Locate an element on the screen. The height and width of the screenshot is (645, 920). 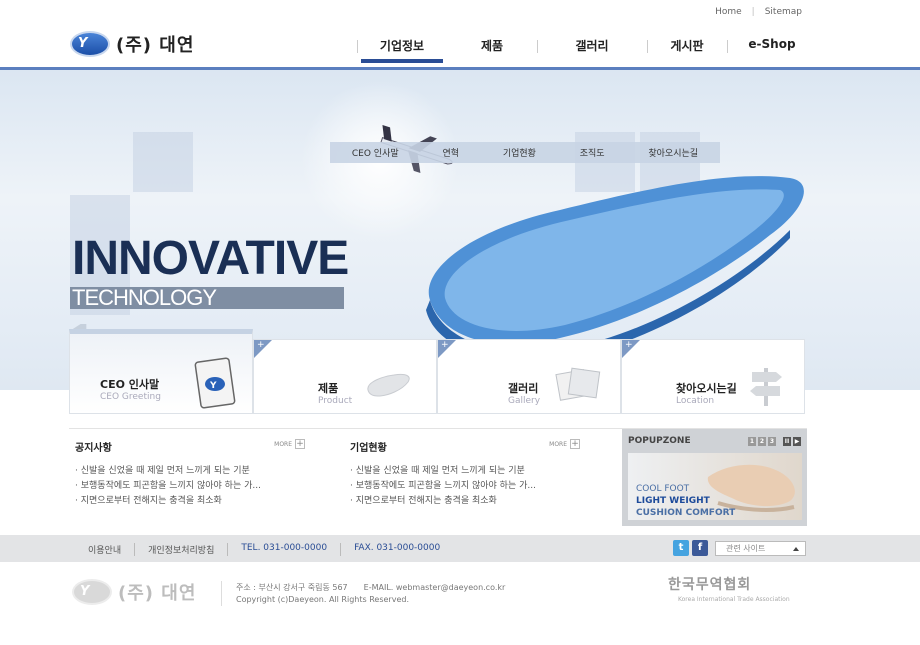
svg-text: Y is located at coordinates (213, 386).